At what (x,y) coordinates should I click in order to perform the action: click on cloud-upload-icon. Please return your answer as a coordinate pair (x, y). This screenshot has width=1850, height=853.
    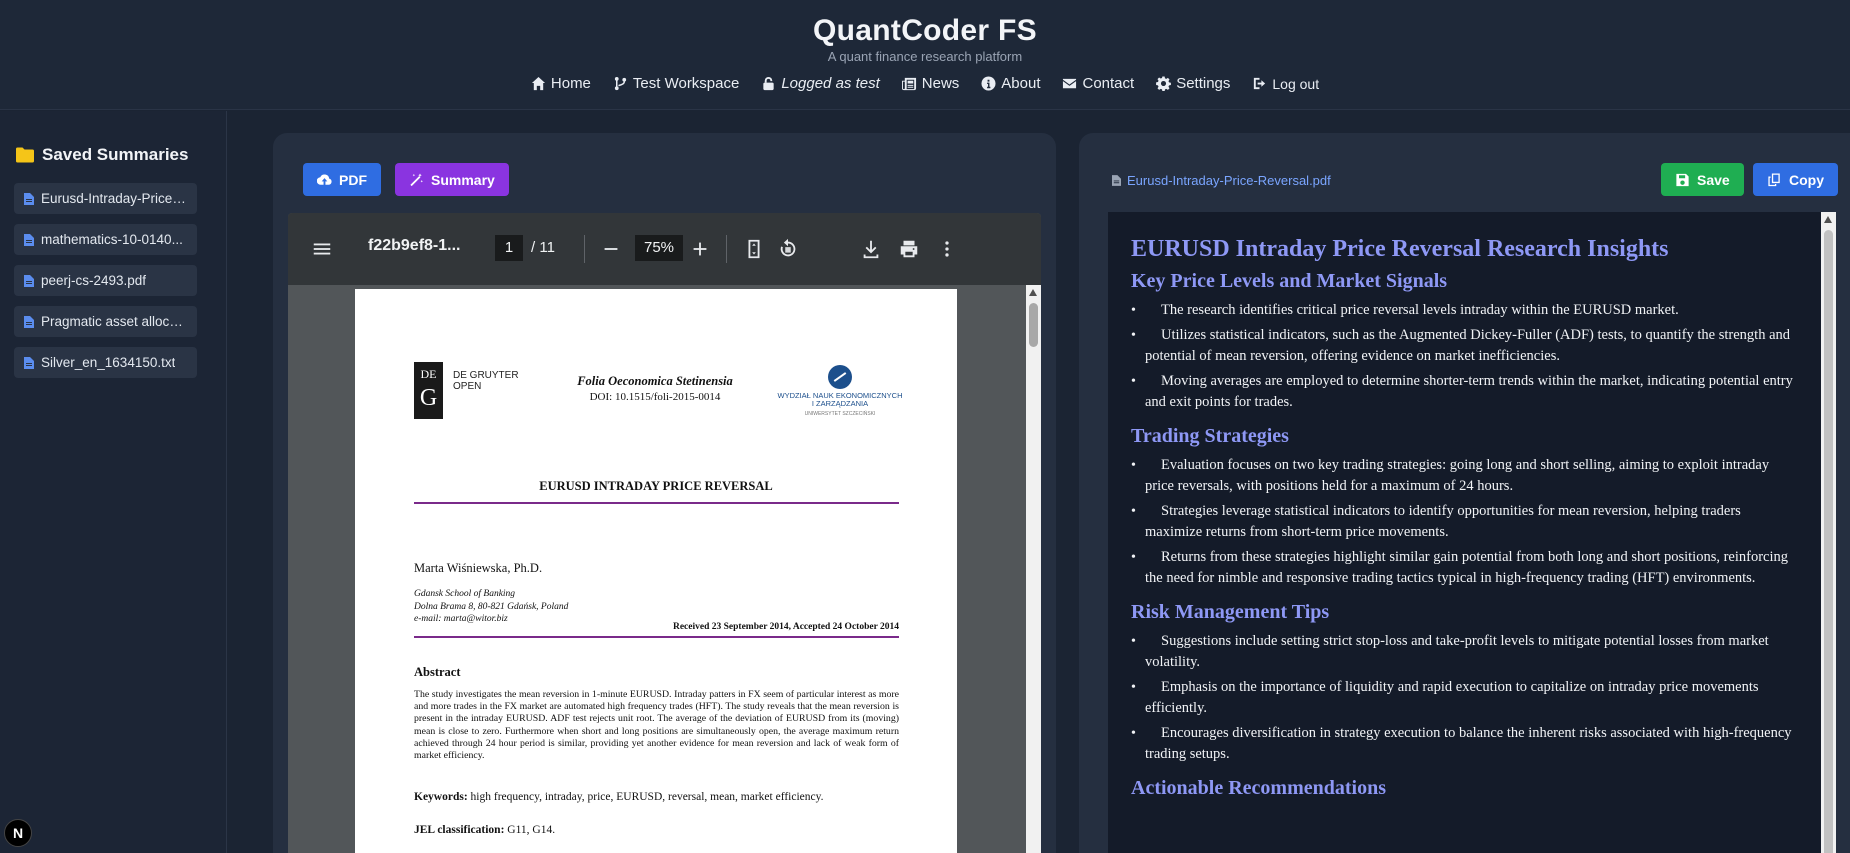
    Looking at the image, I should click on (324, 179).